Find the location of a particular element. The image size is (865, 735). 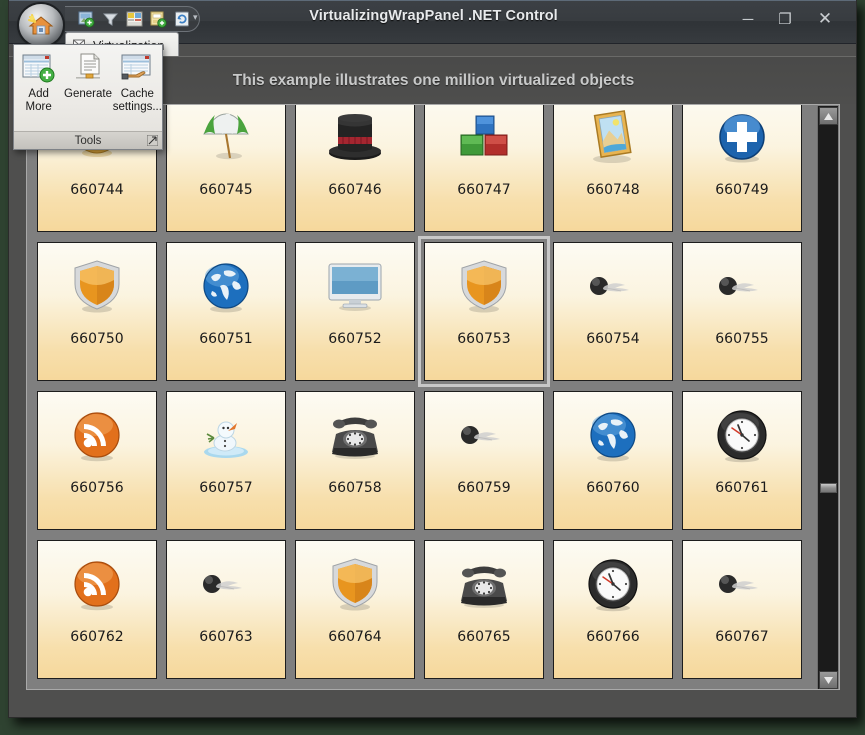

item-card: 660758 is located at coordinates (355, 460).